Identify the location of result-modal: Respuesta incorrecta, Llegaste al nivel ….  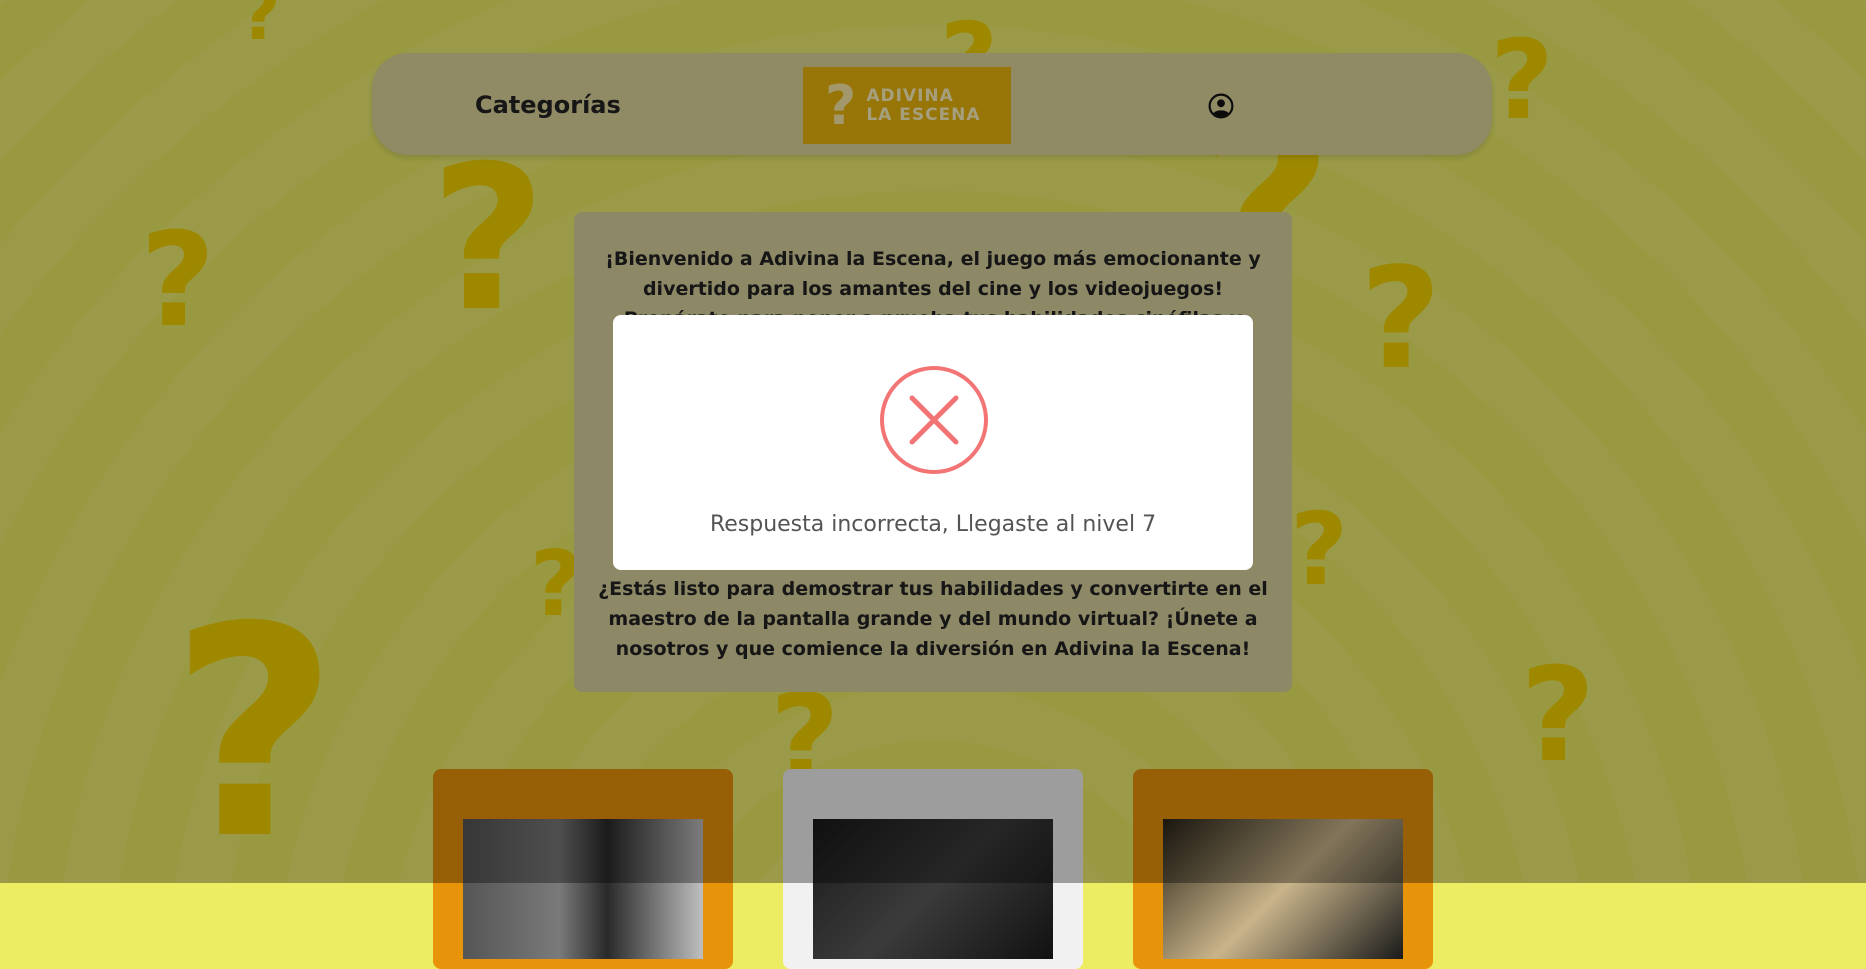
(933, 442).